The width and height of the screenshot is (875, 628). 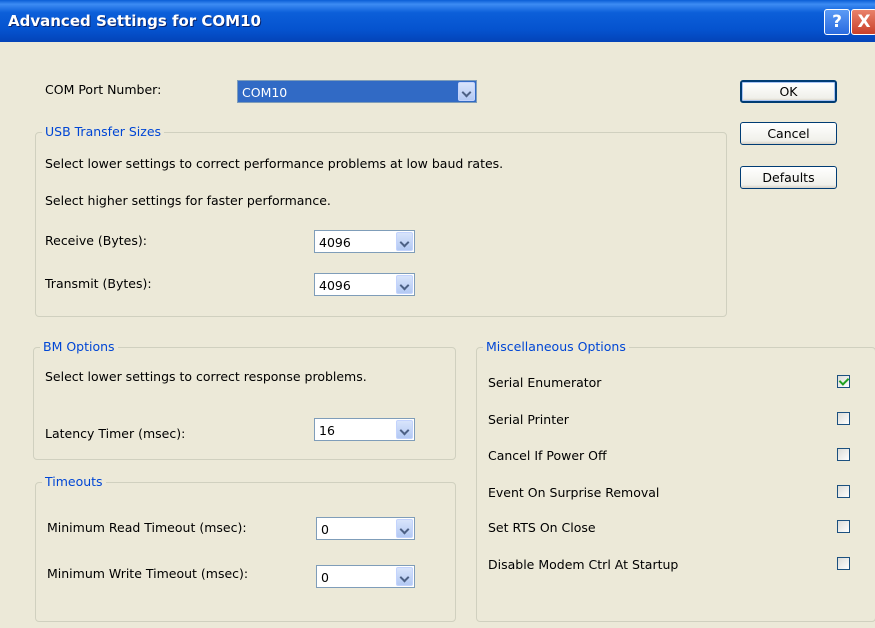 I want to click on title-bar: Advanced Settings for COM10 ? X, so click(x=437, y=21).